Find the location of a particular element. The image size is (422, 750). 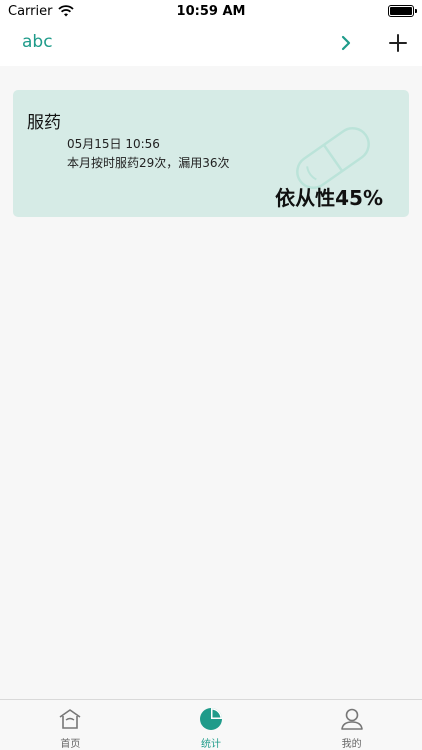

tab-stats: 统计 is located at coordinates (211, 725).